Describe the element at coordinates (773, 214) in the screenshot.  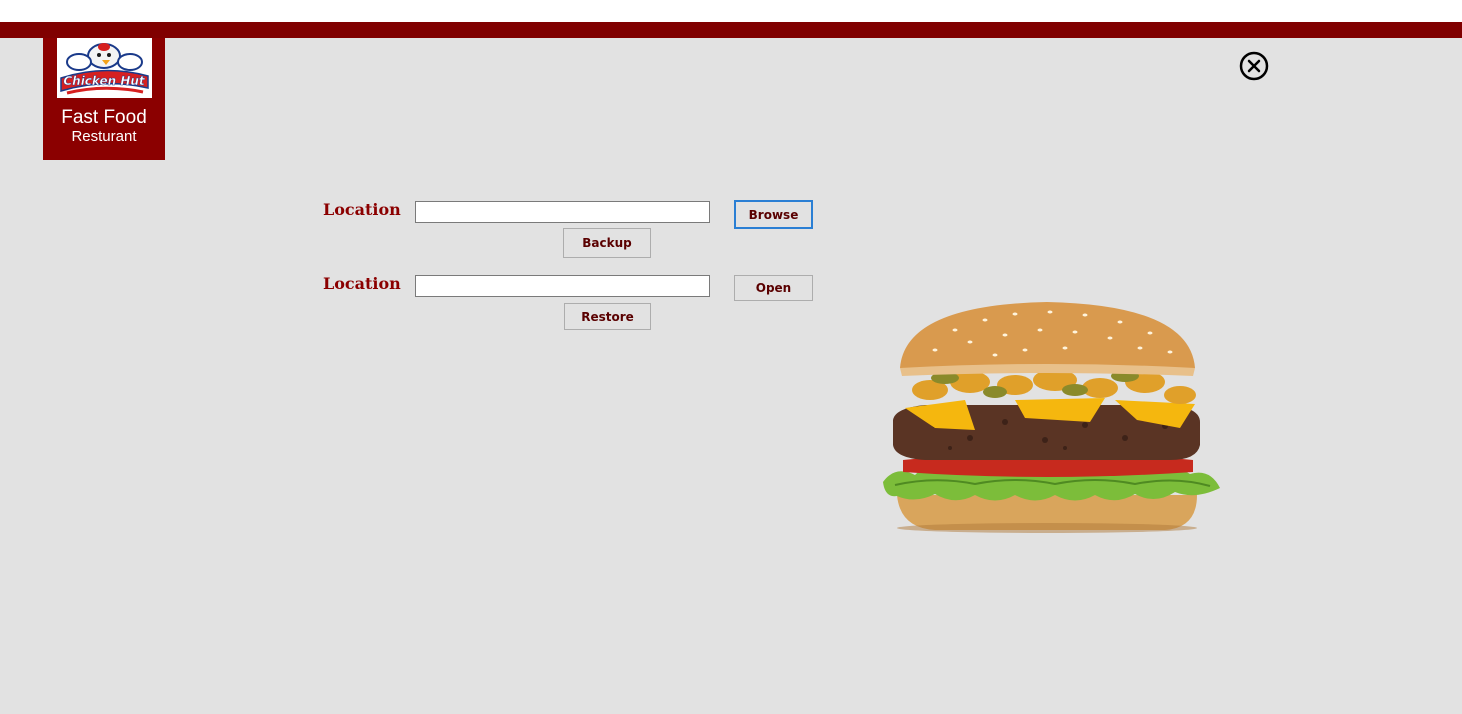
I see `browse-button: Browse` at that location.